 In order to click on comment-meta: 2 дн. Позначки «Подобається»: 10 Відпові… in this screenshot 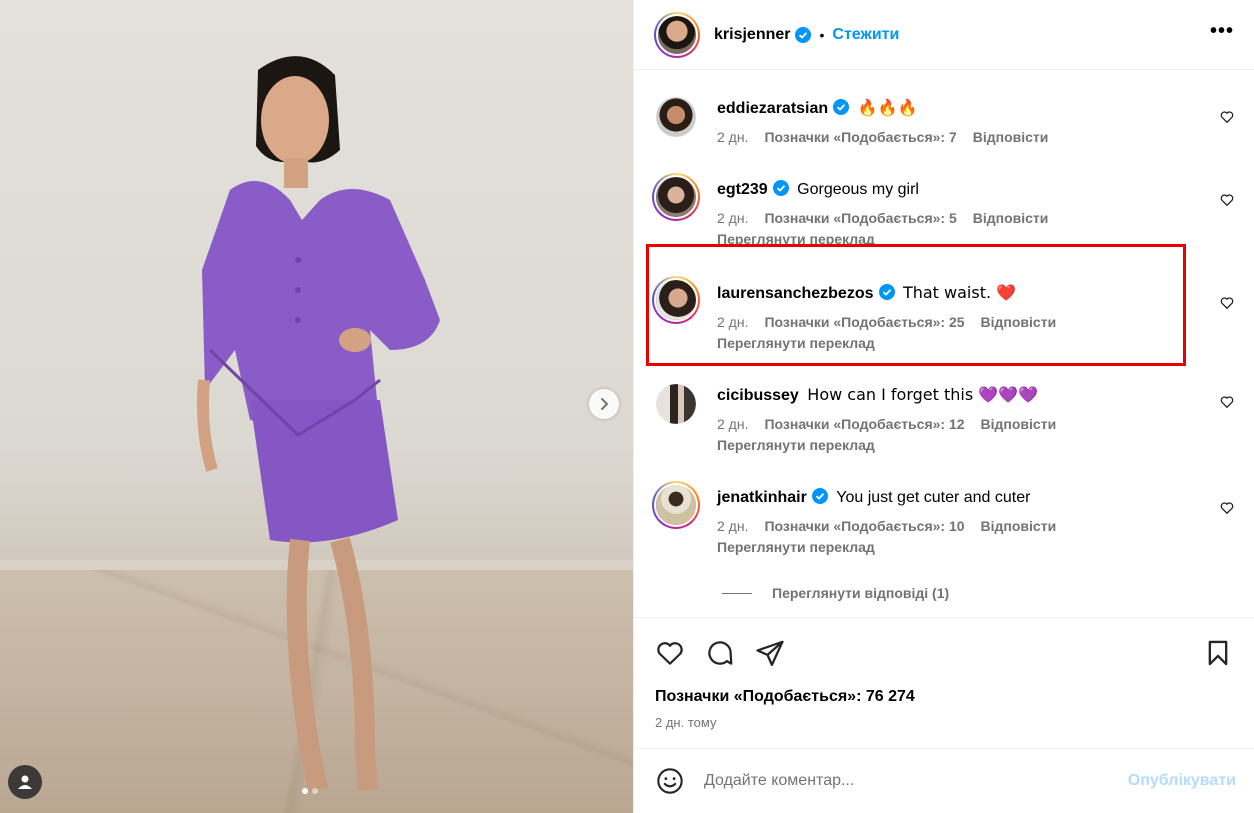, I will do `click(979, 526)`.